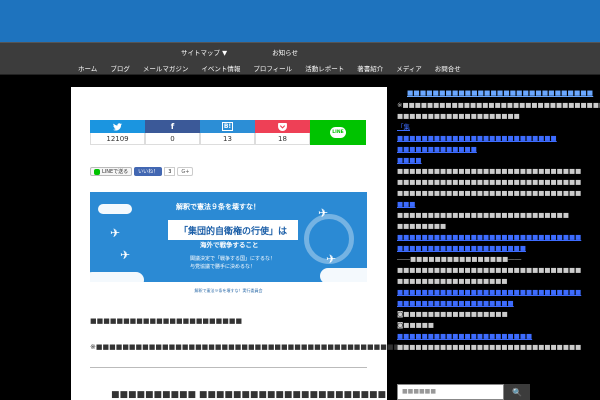 This screenshot has width=600, height=400. Describe the element at coordinates (166, 321) in the screenshot. I see `article-paragraph: ■■■■■■■■■■■■■■■■■■■■■■■` at that location.